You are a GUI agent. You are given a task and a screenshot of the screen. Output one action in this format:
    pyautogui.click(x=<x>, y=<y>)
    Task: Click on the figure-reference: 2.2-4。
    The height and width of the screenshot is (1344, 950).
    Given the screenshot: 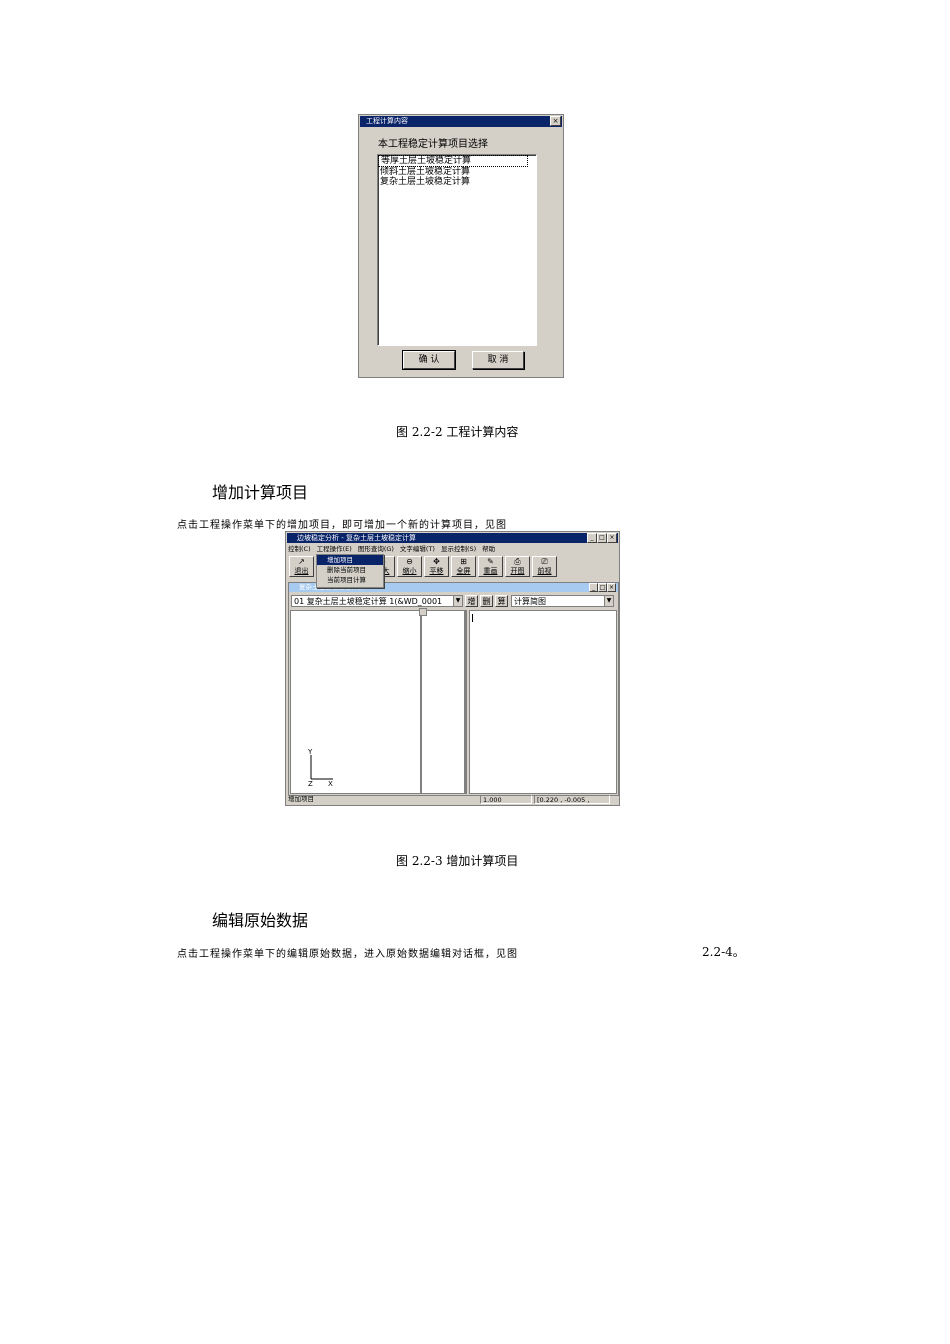 What is the action you would take?
    pyautogui.click(x=723, y=952)
    